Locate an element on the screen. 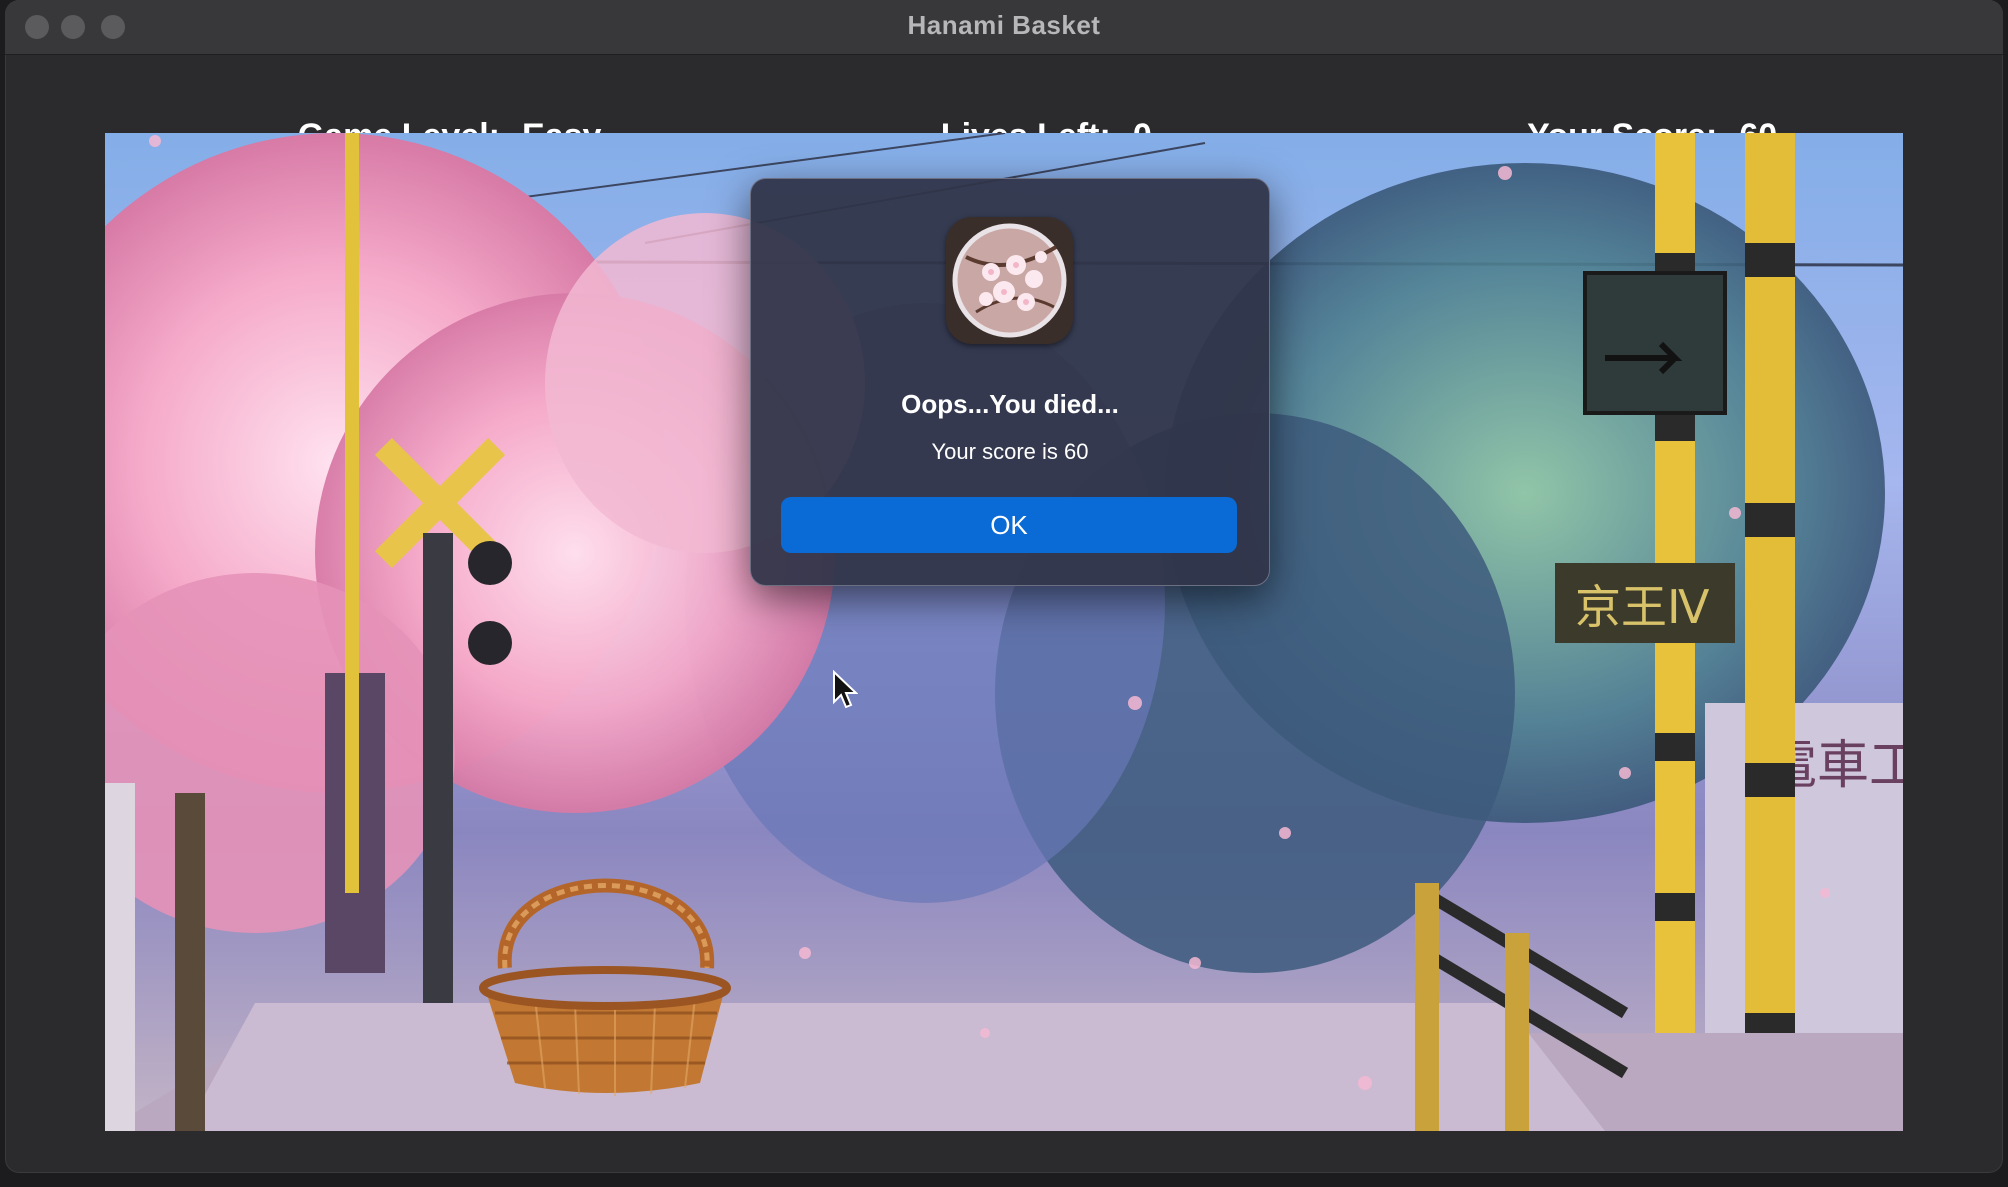  game-over-dialog: Oops...You died... Your score is 60 OK is located at coordinates (1010, 382).